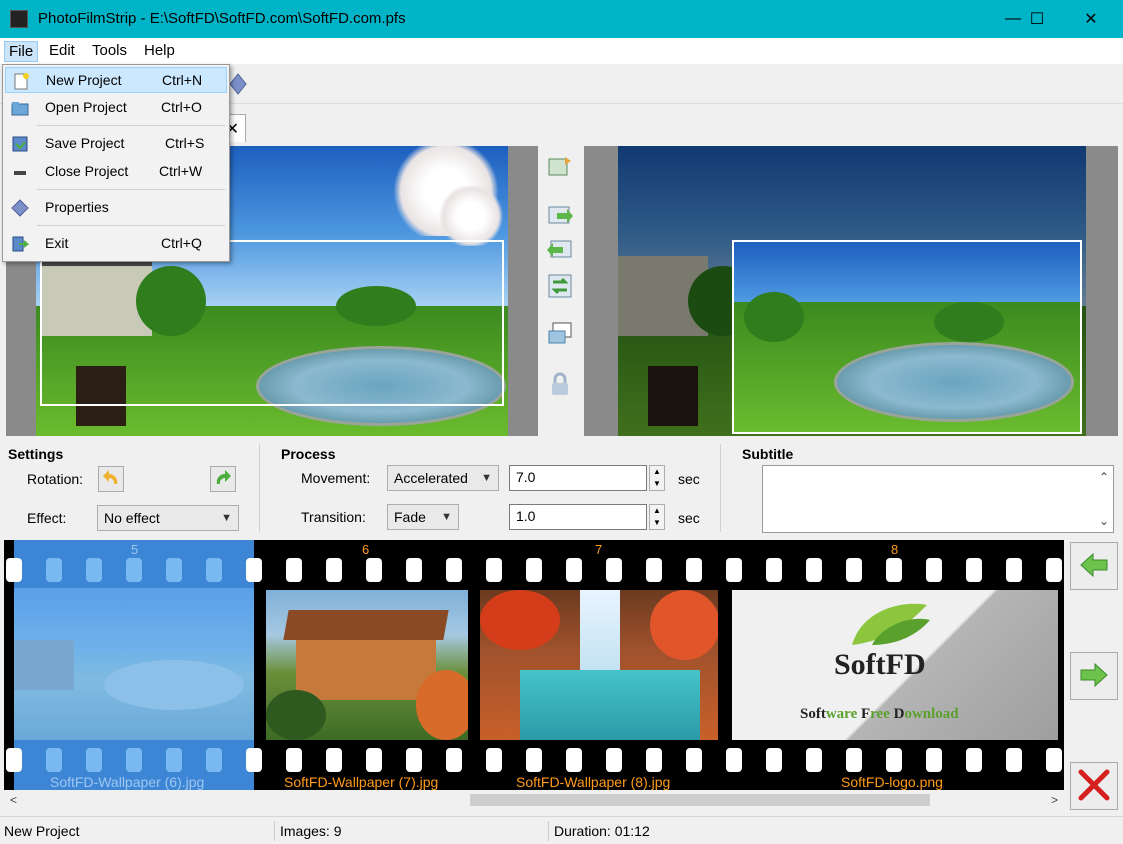 The height and width of the screenshot is (844, 1123). What do you see at coordinates (336, 478) in the screenshot?
I see `movement-label: Movement:` at bounding box center [336, 478].